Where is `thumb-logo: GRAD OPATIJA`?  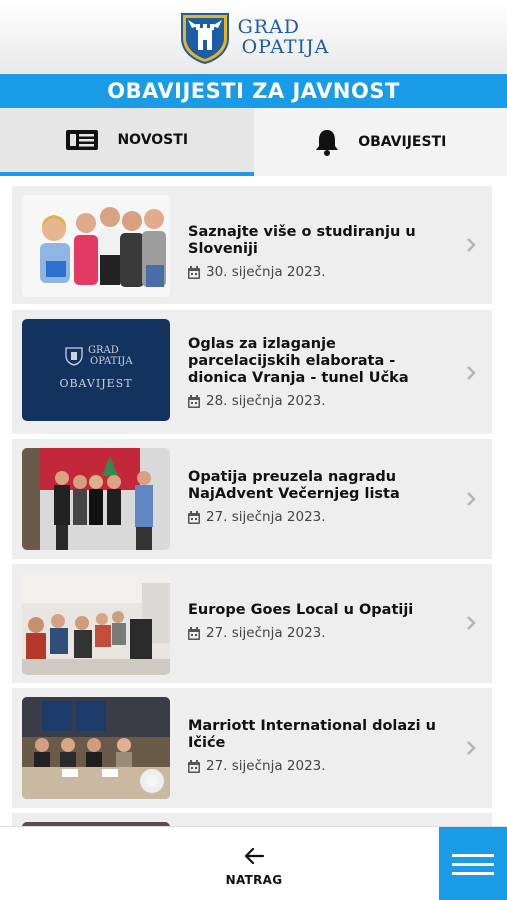
thumb-logo: GRAD OPATIJA is located at coordinates (98, 356).